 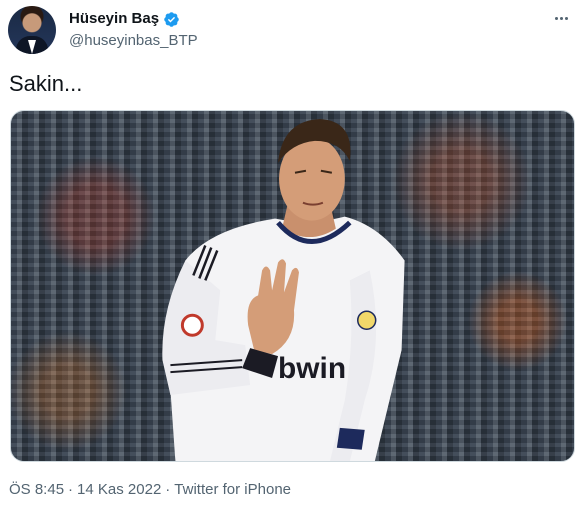 What do you see at coordinates (133, 41) in the screenshot?
I see `author-handle: @huseyinbas_BTP` at bounding box center [133, 41].